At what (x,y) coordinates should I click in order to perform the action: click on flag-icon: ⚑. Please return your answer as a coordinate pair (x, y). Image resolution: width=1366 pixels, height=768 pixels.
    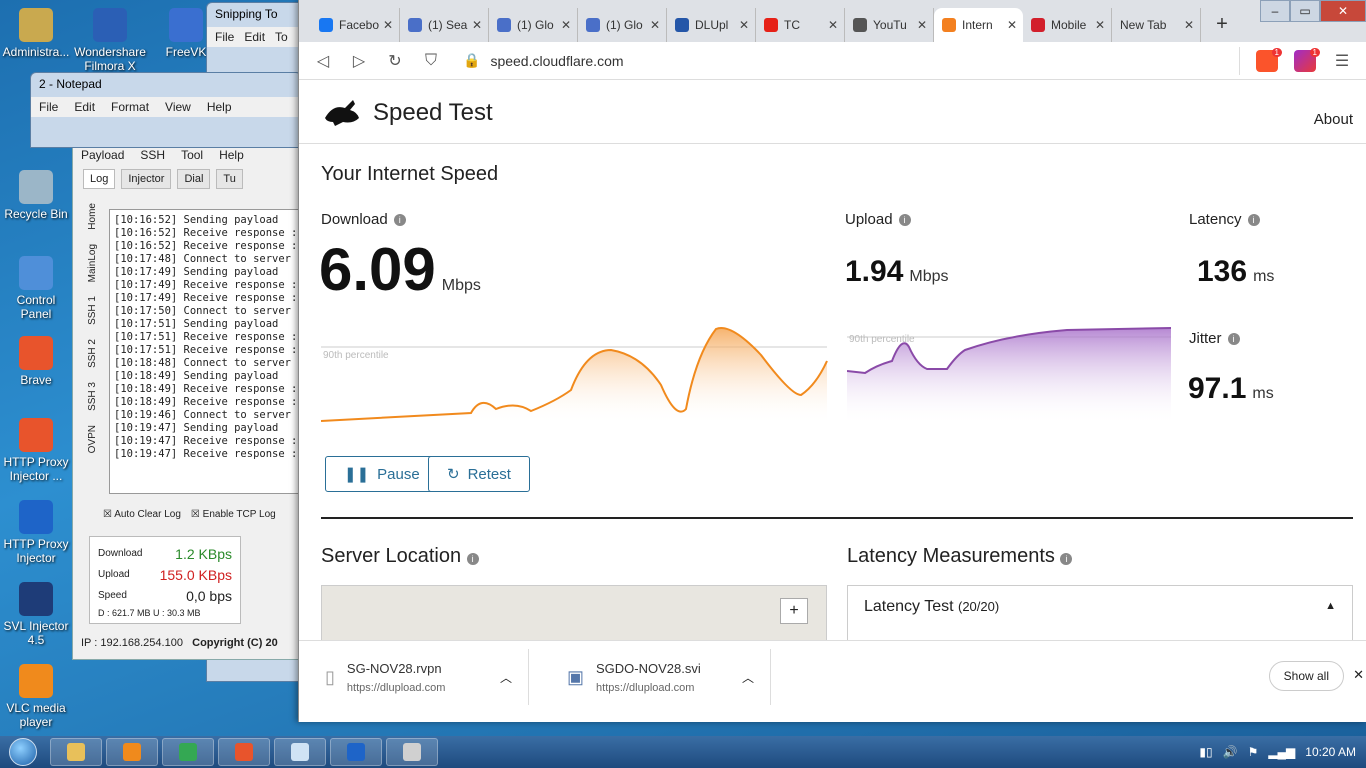
    Looking at the image, I should click on (1253, 752).